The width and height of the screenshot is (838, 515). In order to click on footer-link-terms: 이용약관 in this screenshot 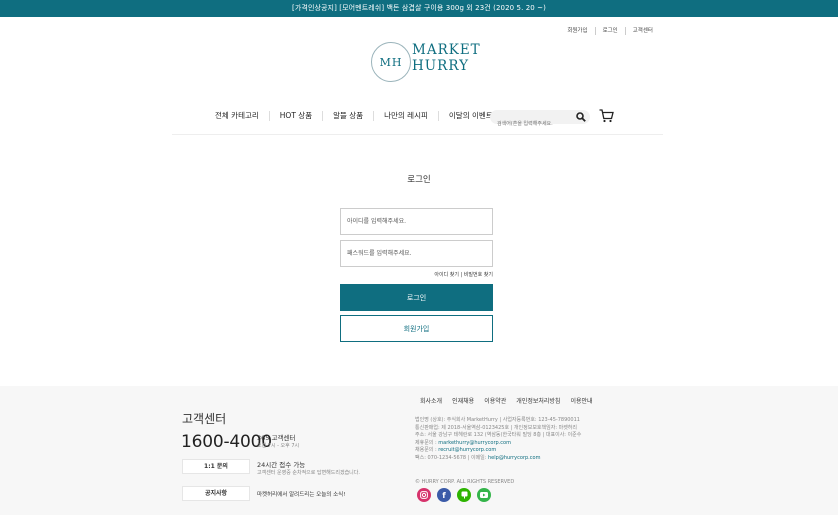, I will do `click(495, 400)`.